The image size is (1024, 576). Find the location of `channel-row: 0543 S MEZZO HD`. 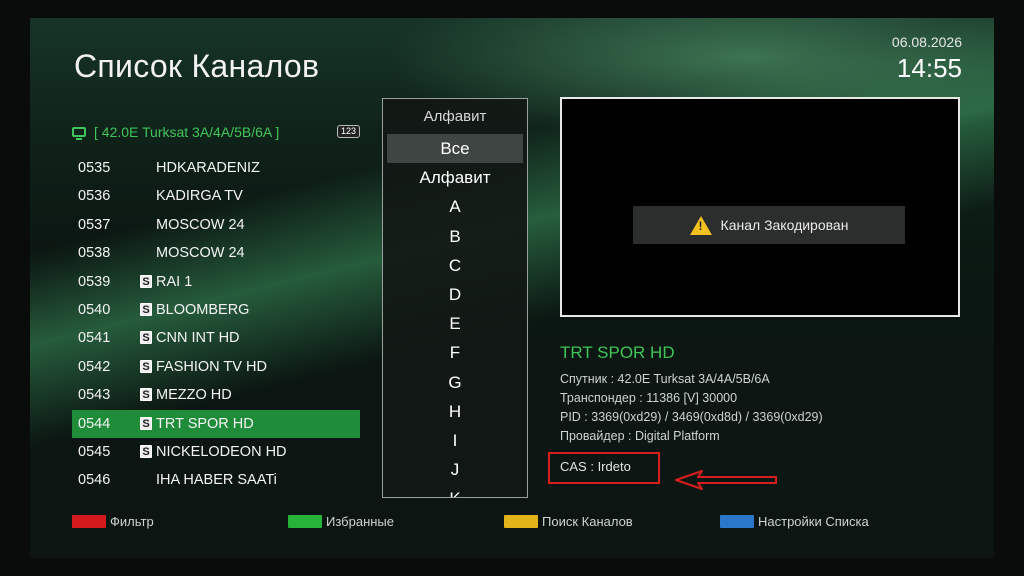

channel-row: 0543 S MEZZO HD is located at coordinates (216, 395).